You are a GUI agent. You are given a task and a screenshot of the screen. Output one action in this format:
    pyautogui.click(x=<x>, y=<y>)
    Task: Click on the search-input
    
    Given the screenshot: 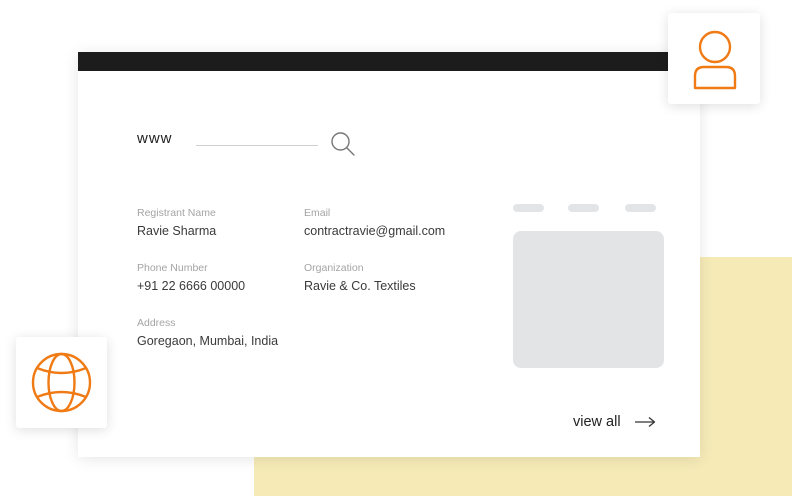 What is the action you would take?
    pyautogui.click(x=257, y=145)
    